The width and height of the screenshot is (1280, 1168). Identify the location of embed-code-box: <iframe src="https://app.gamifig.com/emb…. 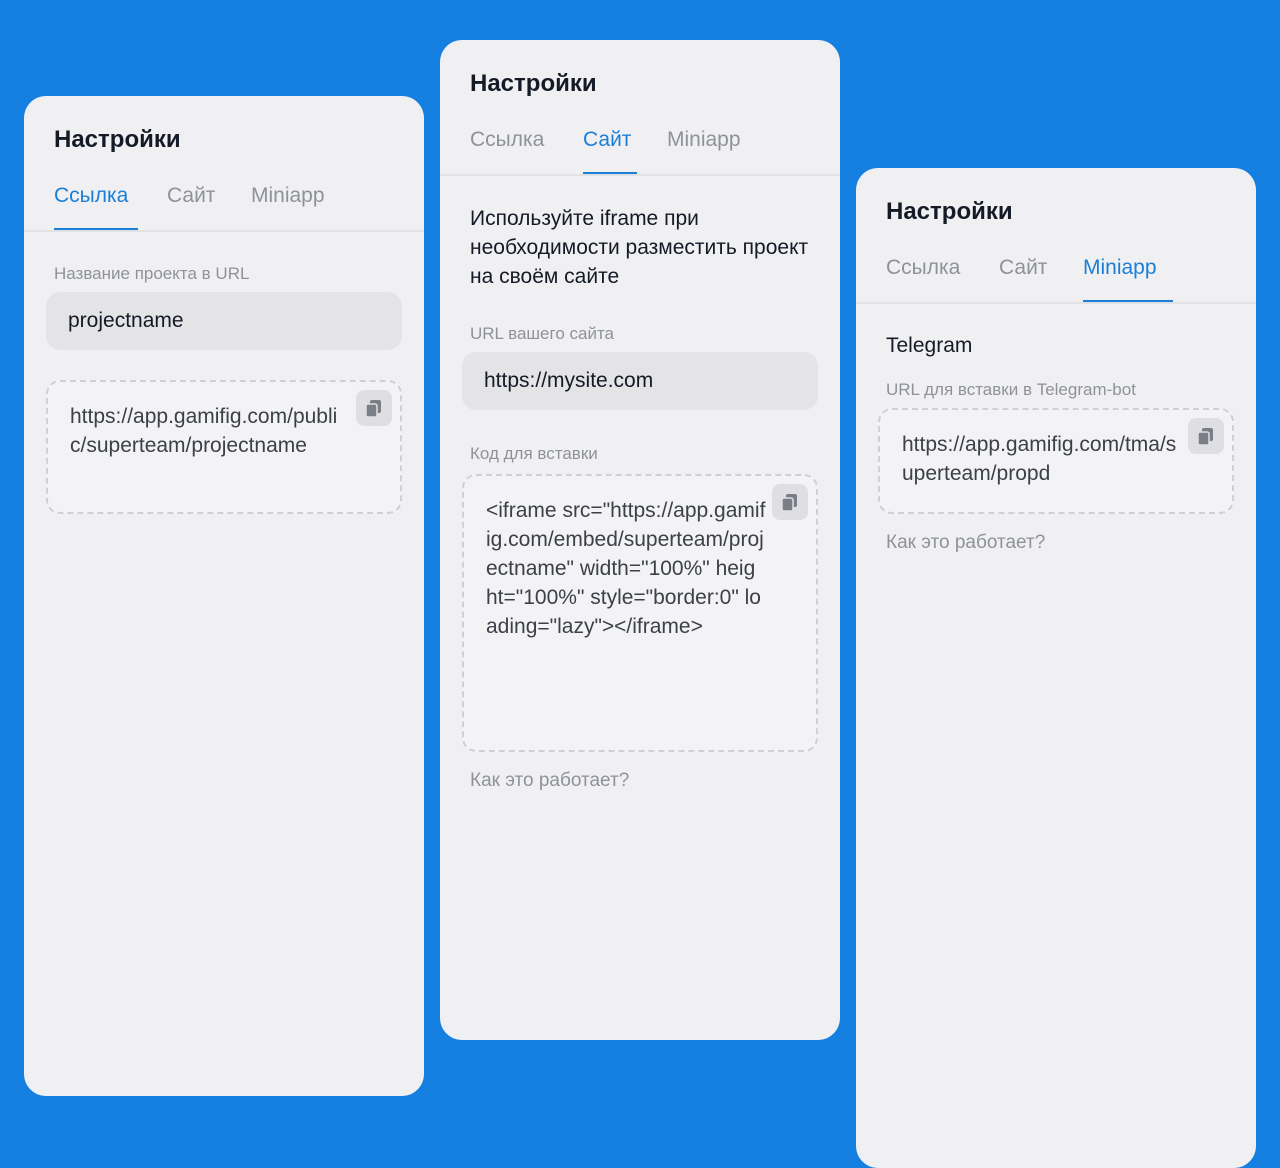
(640, 613).